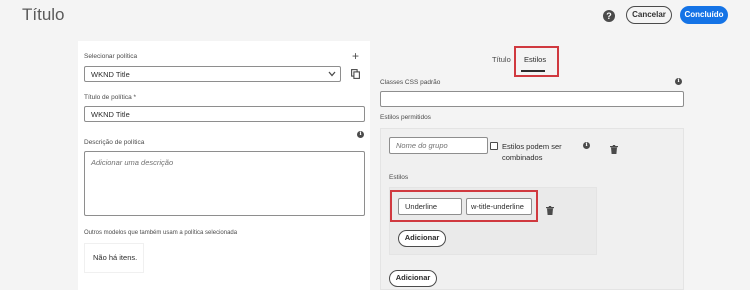 Image resolution: width=750 pixels, height=290 pixels. What do you see at coordinates (532, 146) in the screenshot?
I see `combinable-label-line1: Estilos podem ser` at bounding box center [532, 146].